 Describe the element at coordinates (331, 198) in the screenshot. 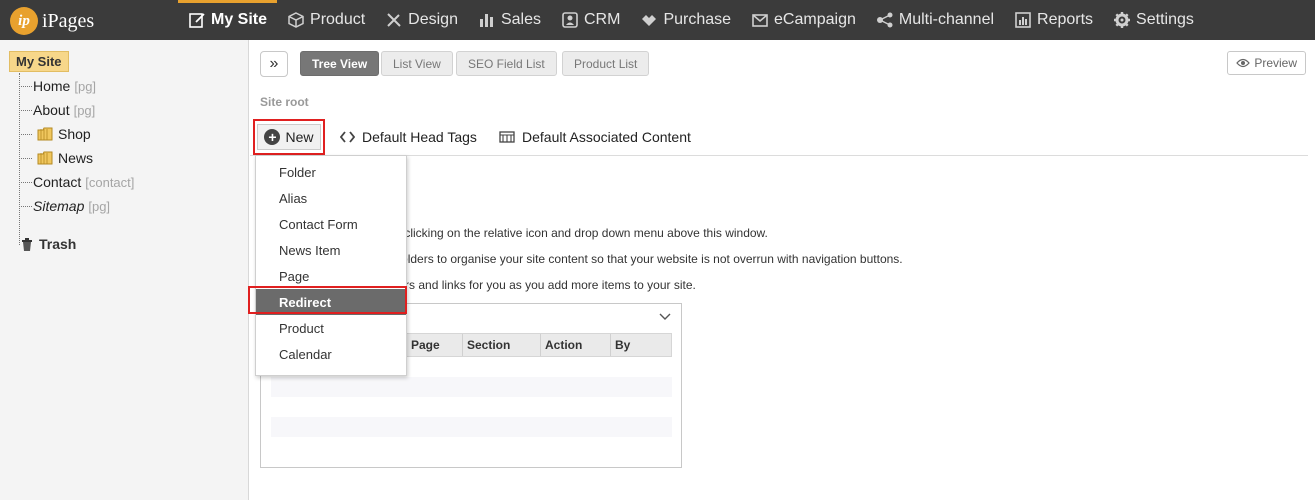

I see `dropdown-item-alias: Alias` at that location.